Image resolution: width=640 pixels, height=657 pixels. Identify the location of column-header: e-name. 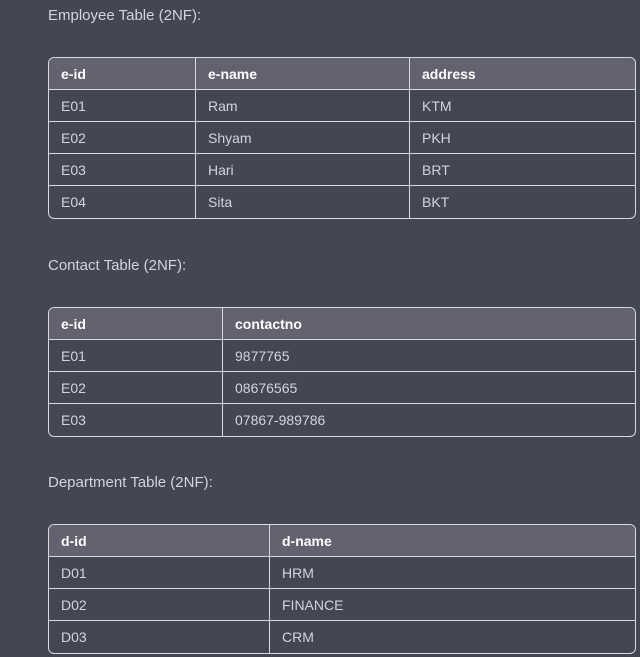
(303, 74).